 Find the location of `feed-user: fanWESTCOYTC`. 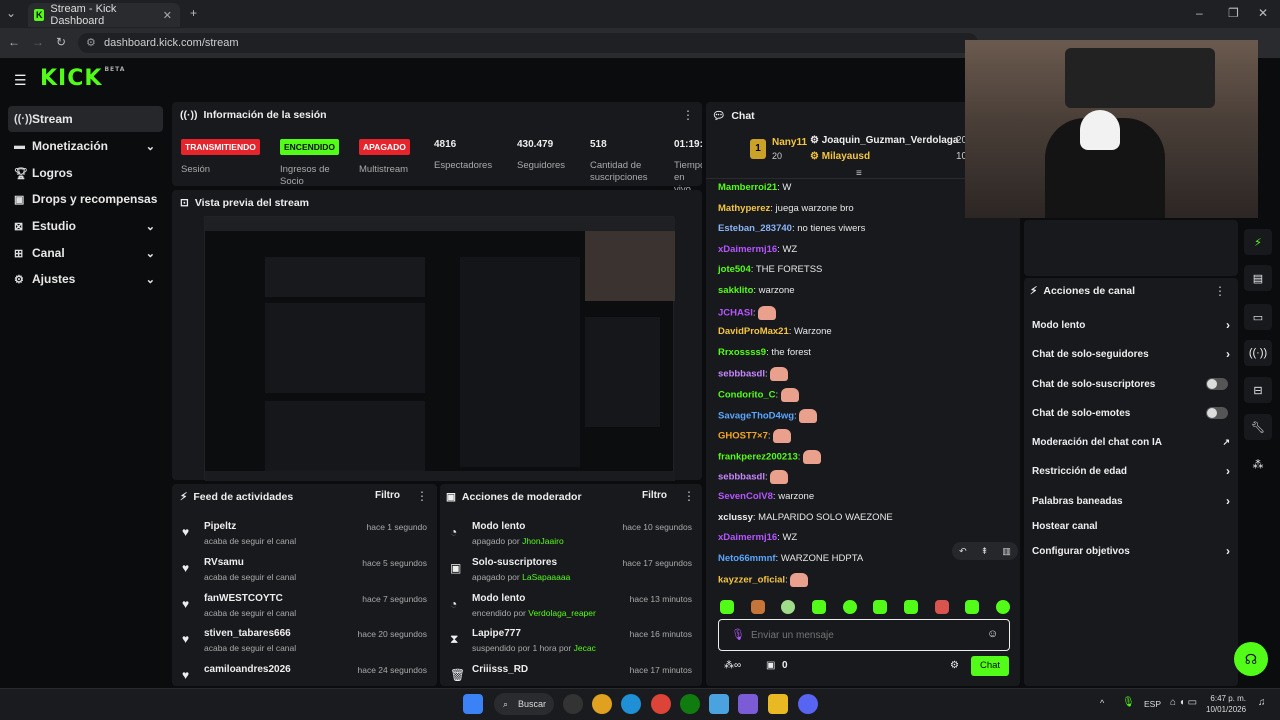

feed-user: fanWESTCOYTC is located at coordinates (243, 598).